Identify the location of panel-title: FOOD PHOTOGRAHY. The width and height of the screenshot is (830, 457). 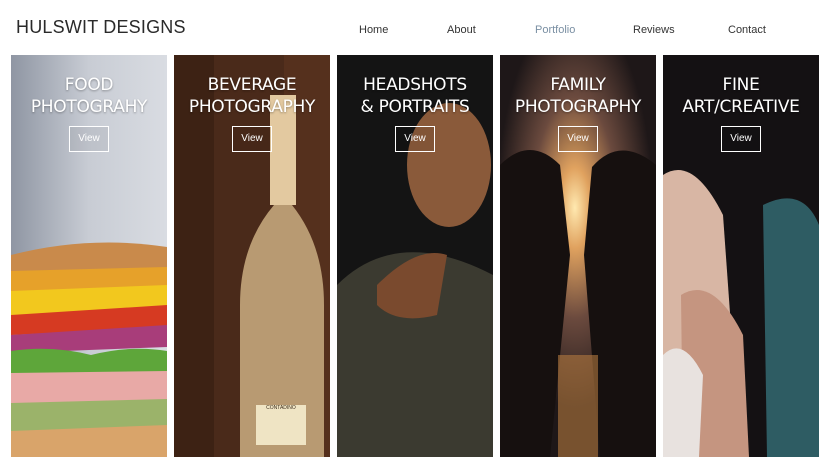
(89, 96).